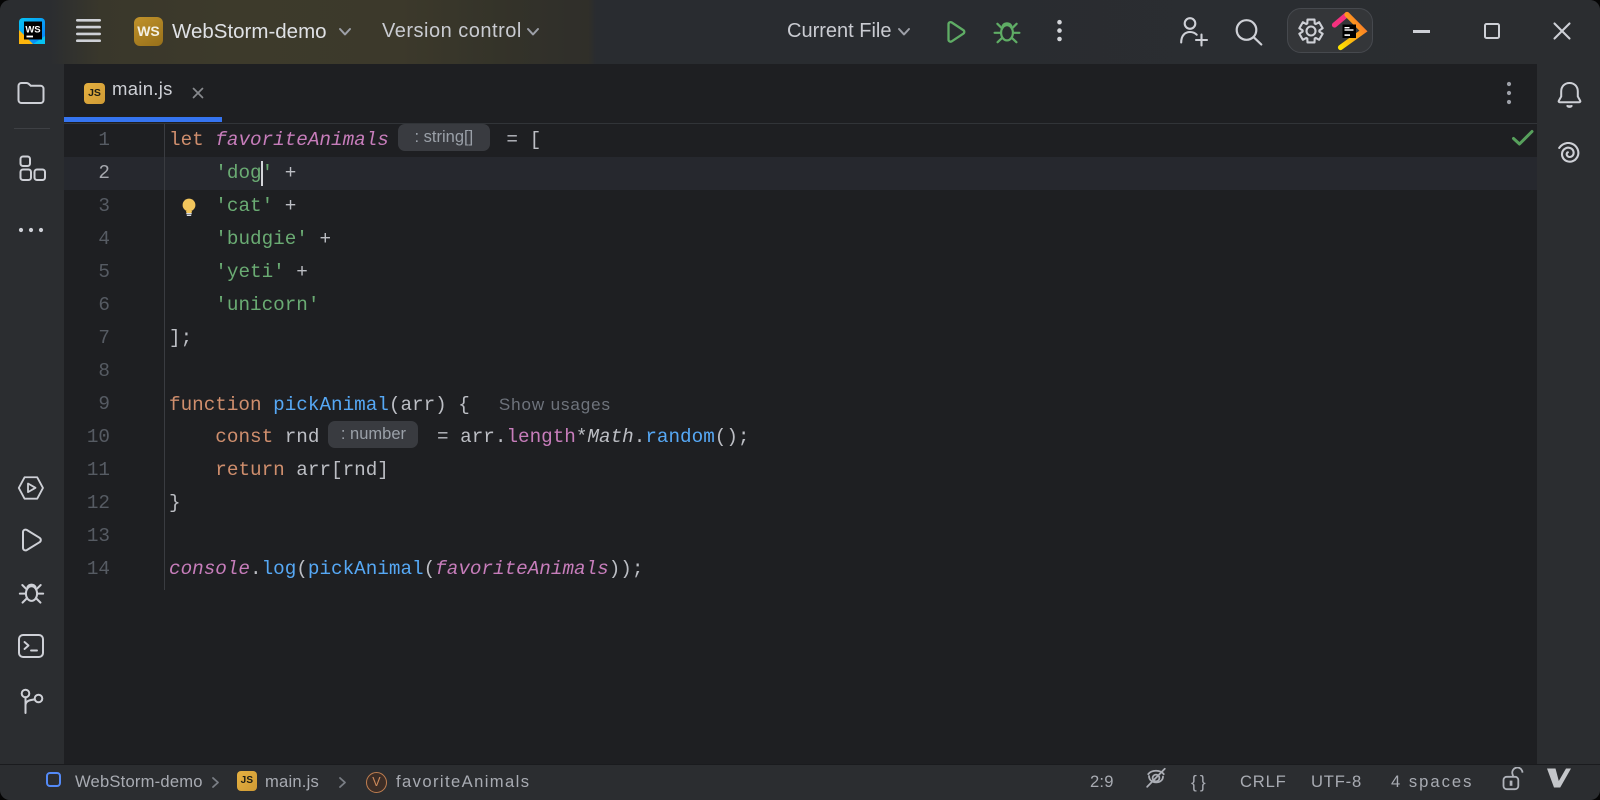 The height and width of the screenshot is (800, 1600). Describe the element at coordinates (32, 30) in the screenshot. I see `svg-text: WS` at that location.